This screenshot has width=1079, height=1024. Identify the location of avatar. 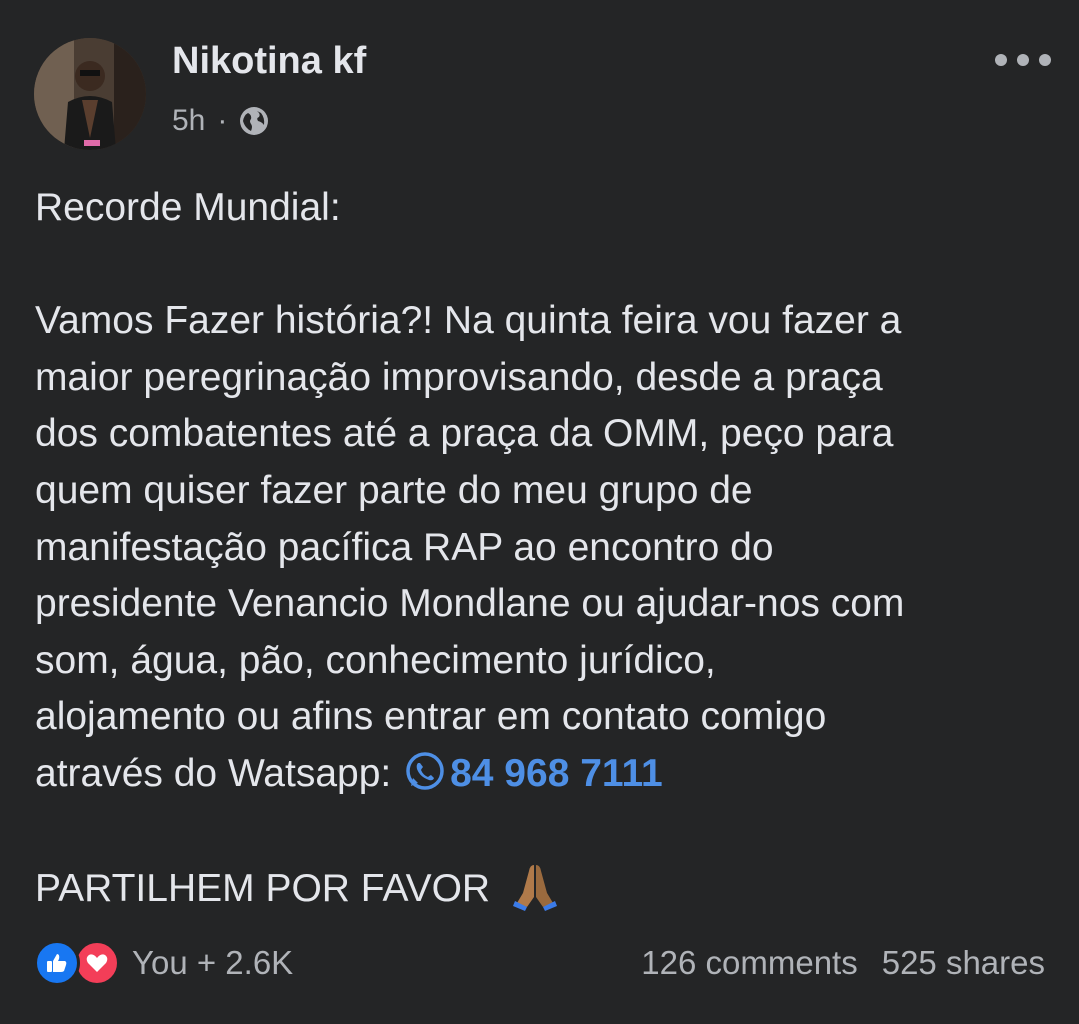
(90, 94).